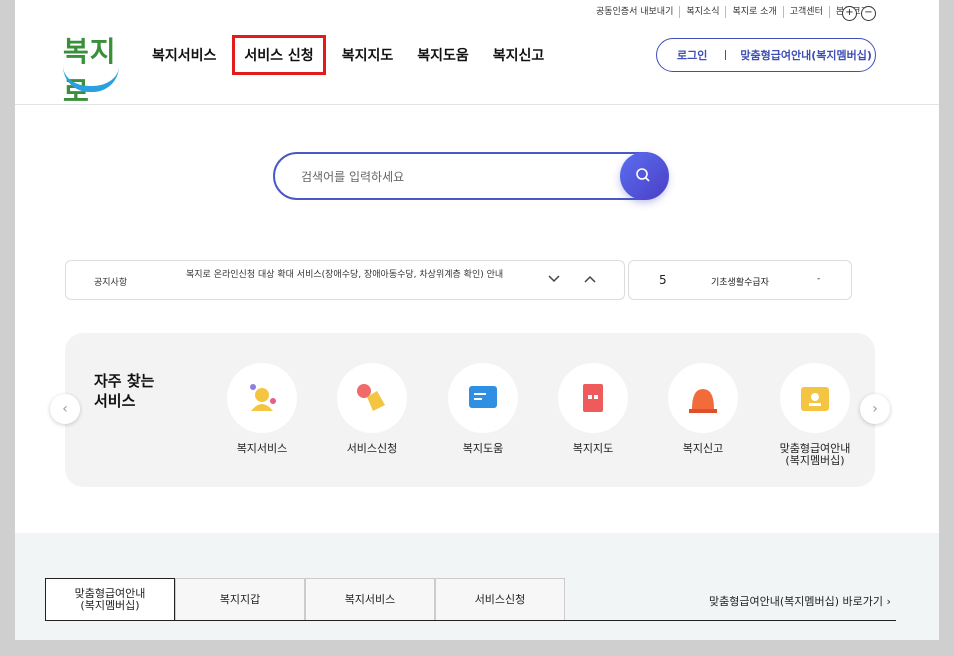 The height and width of the screenshot is (656, 954). I want to click on chevron-down-icon, so click(554, 280).